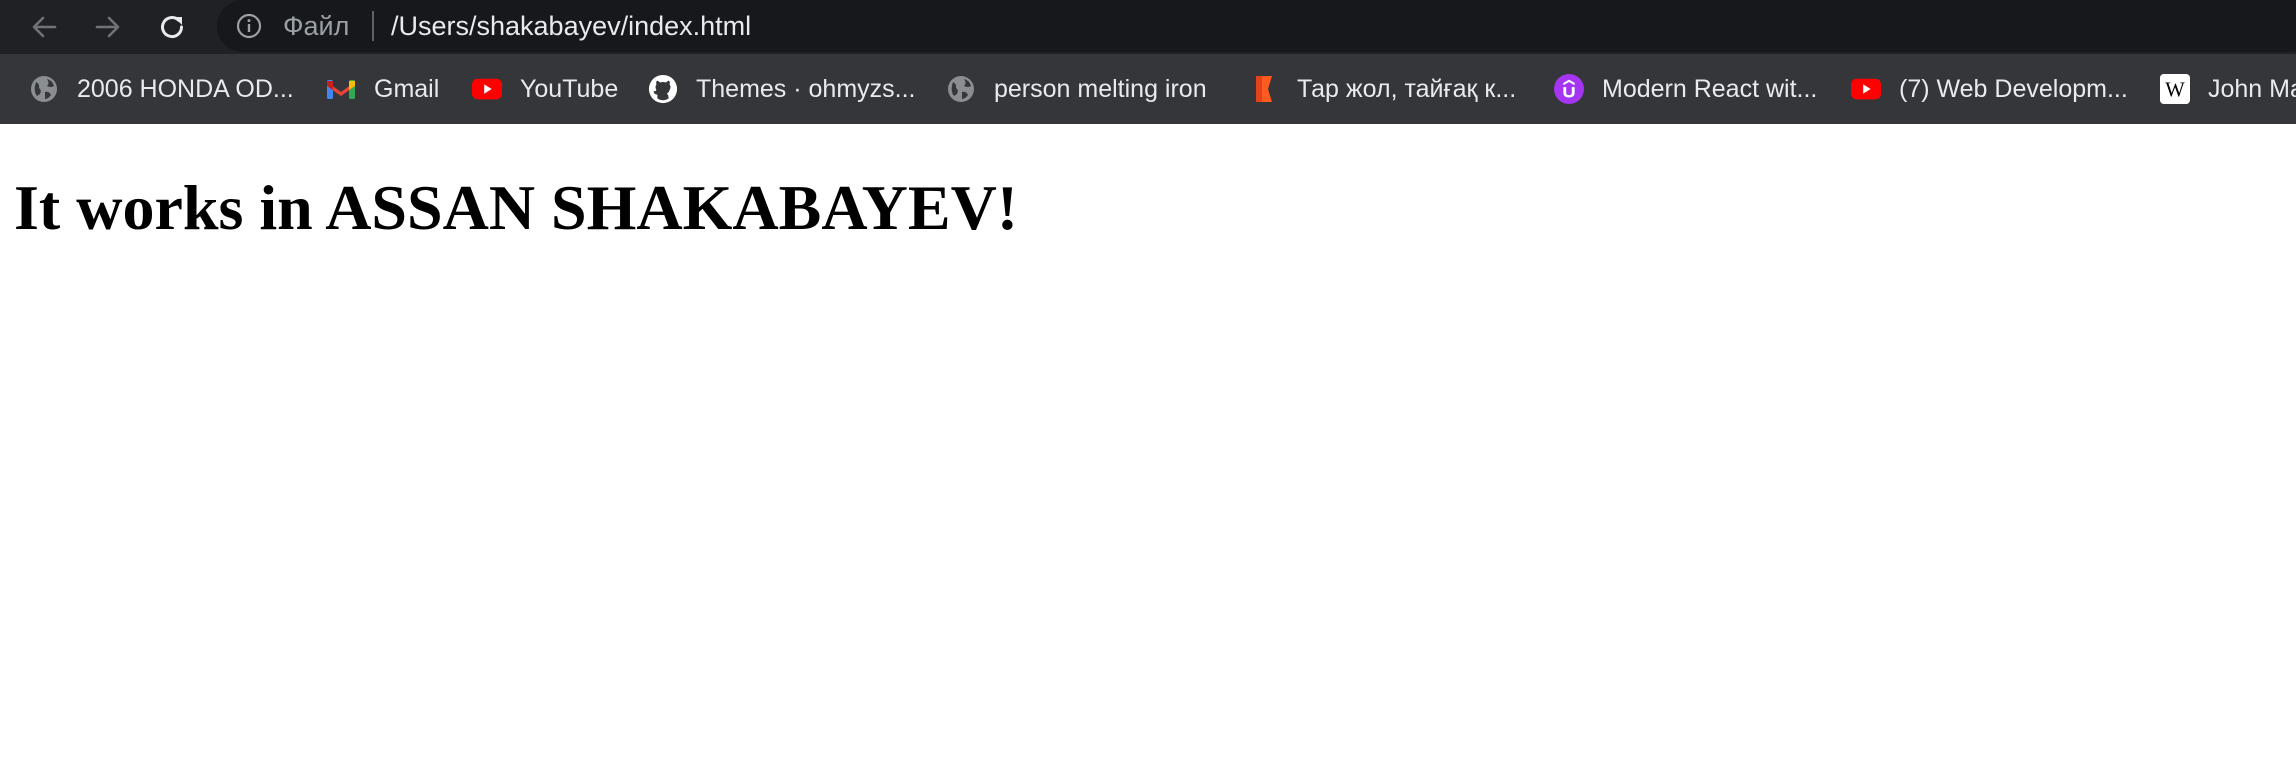 The image size is (2296, 764). Describe the element at coordinates (1100, 89) in the screenshot. I see `bookmark-label: person melting iron` at that location.